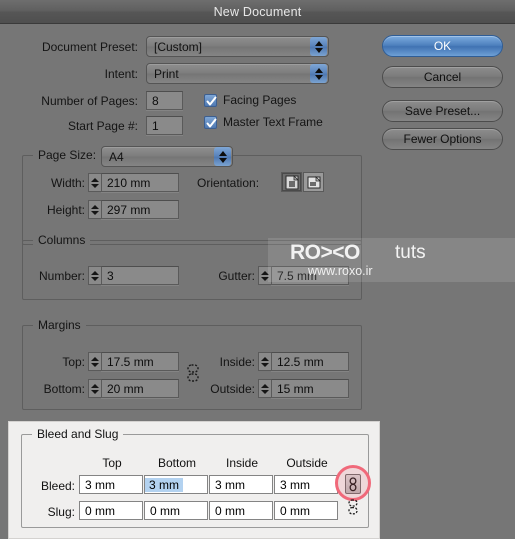 This screenshot has width=515, height=539. Describe the element at coordinates (264, 388) in the screenshot. I see `margin-outside-stepper` at that location.